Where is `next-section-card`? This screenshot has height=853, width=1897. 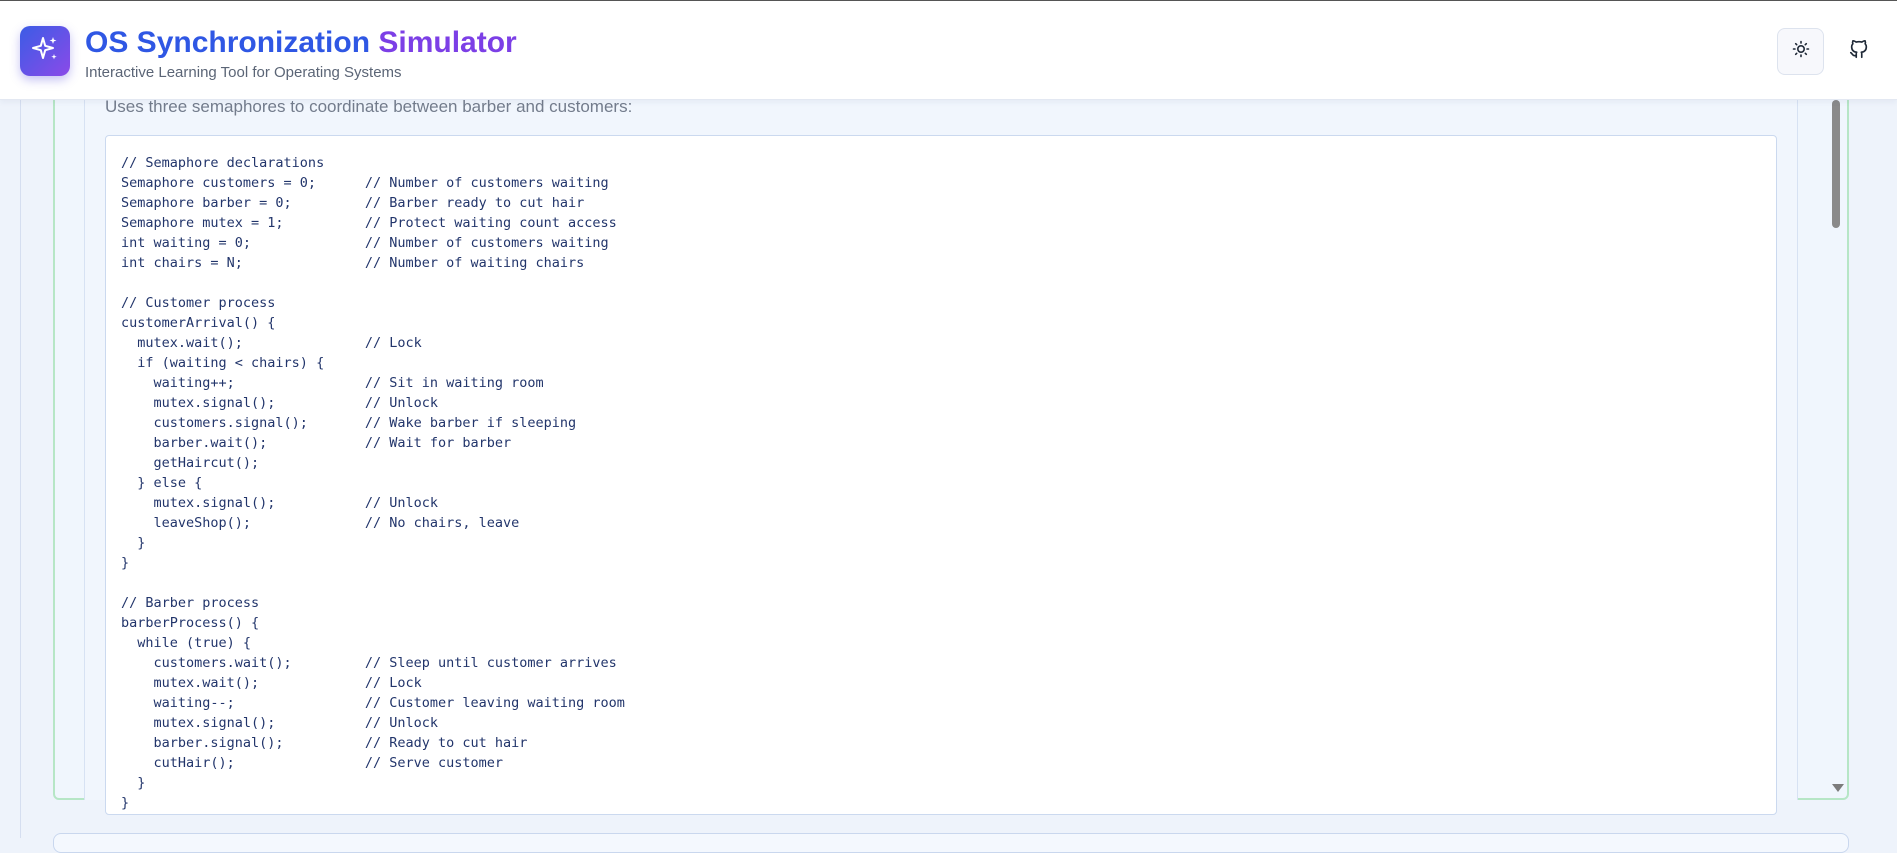
next-section-card is located at coordinates (951, 843).